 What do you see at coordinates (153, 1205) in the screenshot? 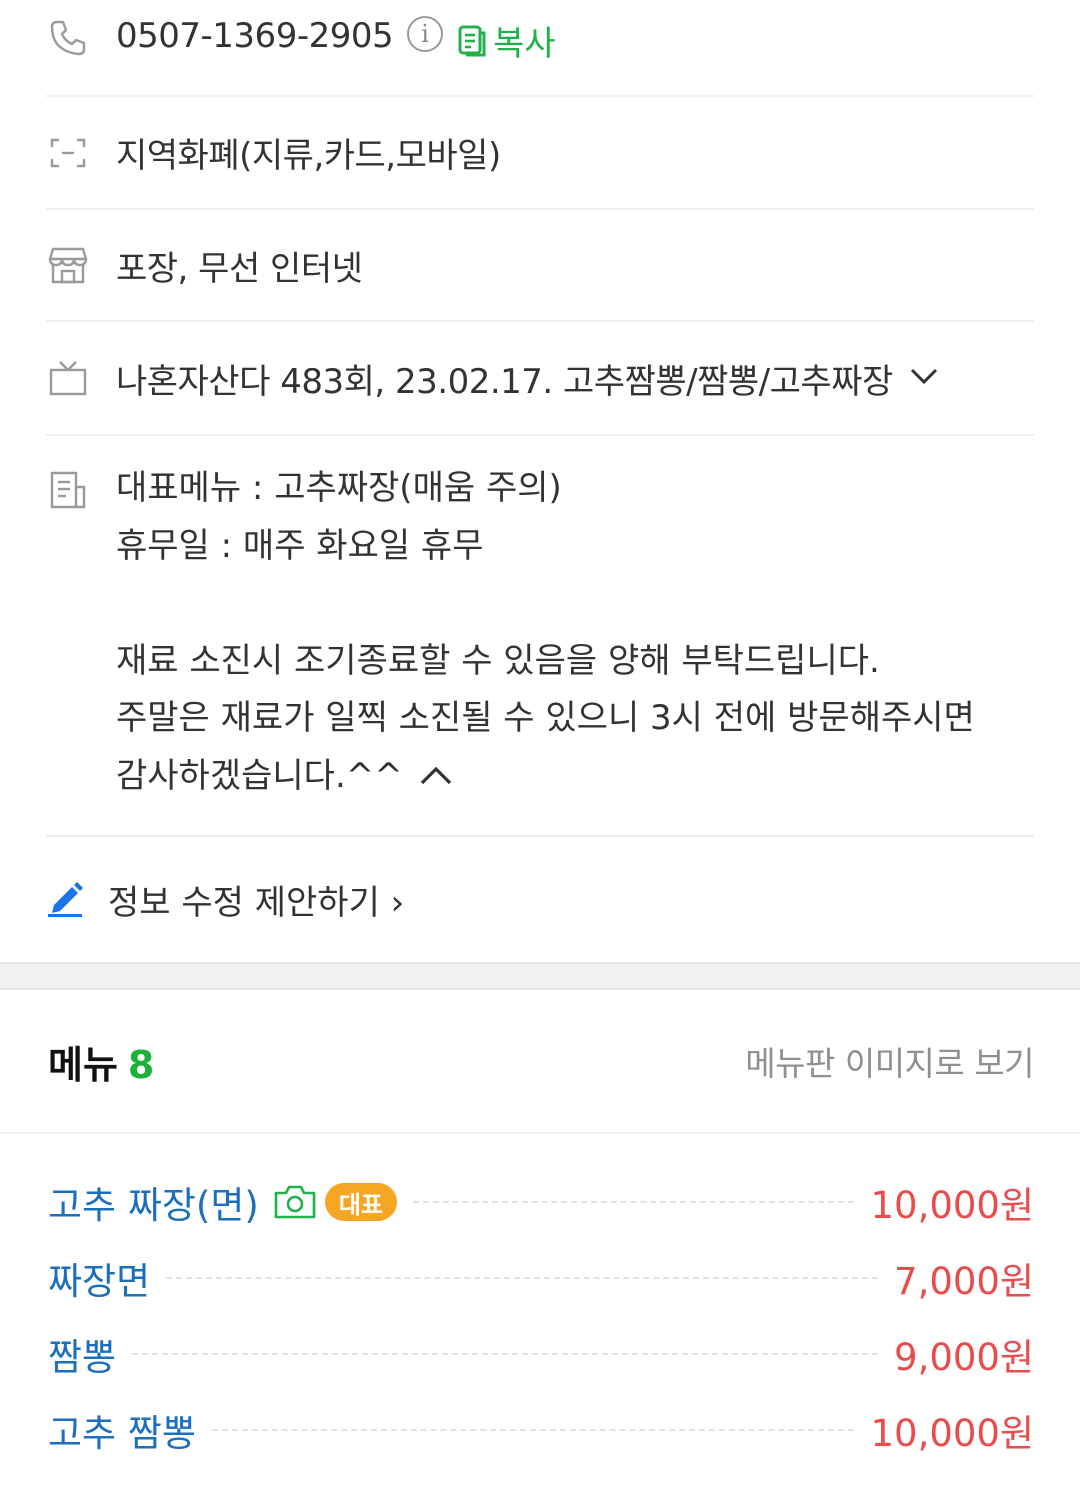
I see `menu-item-name: 고추 짜장(면)` at bounding box center [153, 1205].